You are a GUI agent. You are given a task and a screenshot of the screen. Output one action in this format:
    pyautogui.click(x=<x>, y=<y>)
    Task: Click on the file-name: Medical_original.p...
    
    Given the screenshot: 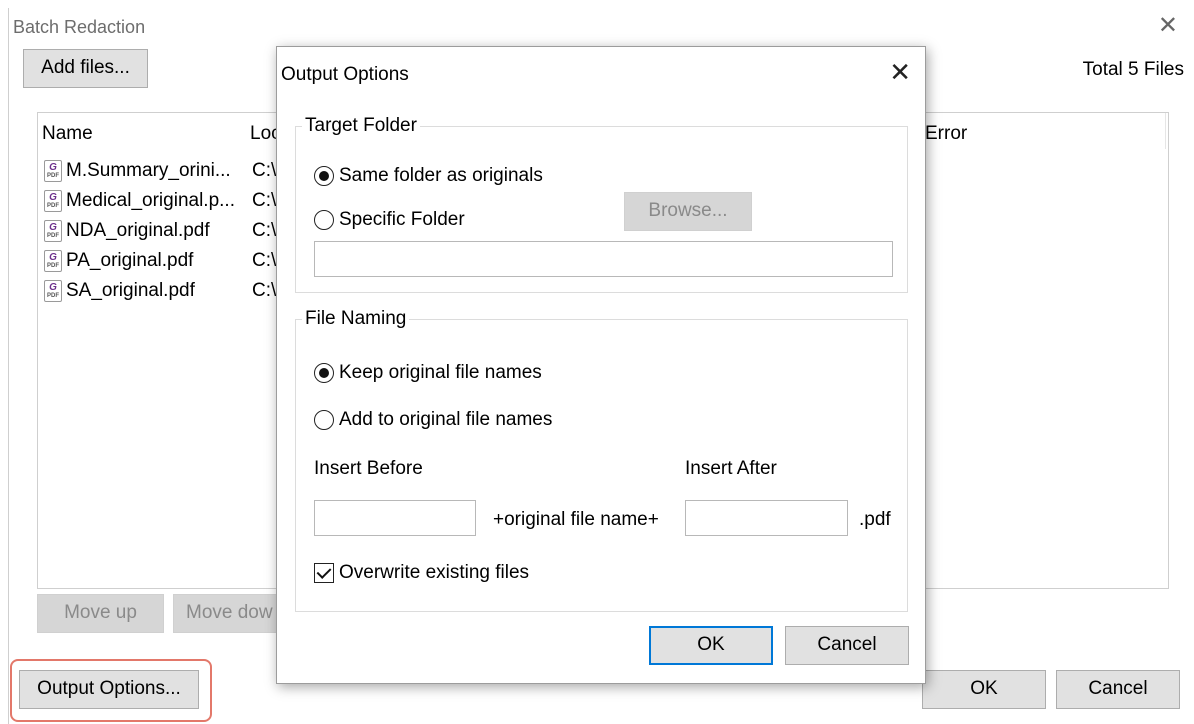 What is the action you would take?
    pyautogui.click(x=150, y=200)
    